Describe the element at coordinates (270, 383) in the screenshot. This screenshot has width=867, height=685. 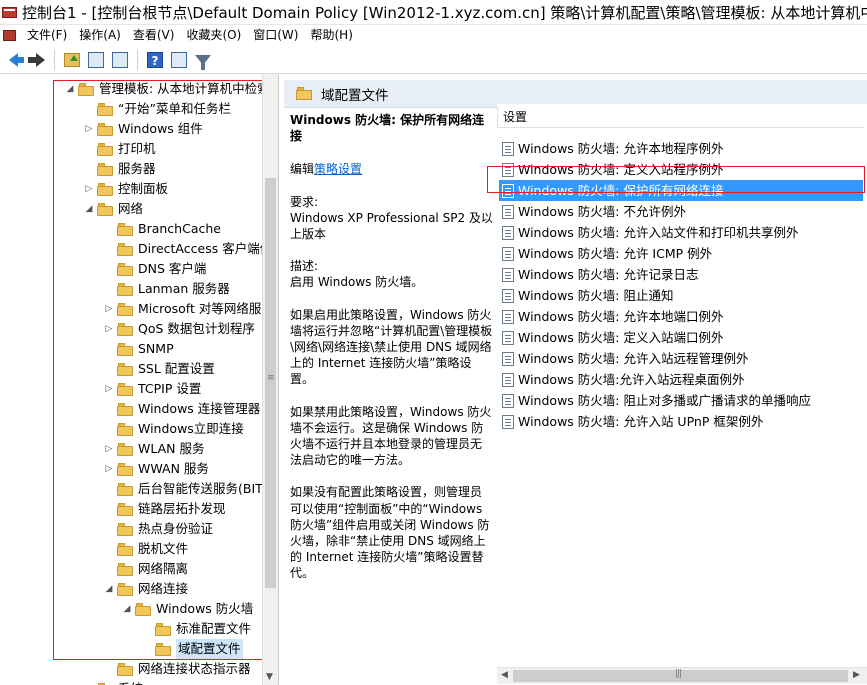
I see `tree-scroll-thumb` at that location.